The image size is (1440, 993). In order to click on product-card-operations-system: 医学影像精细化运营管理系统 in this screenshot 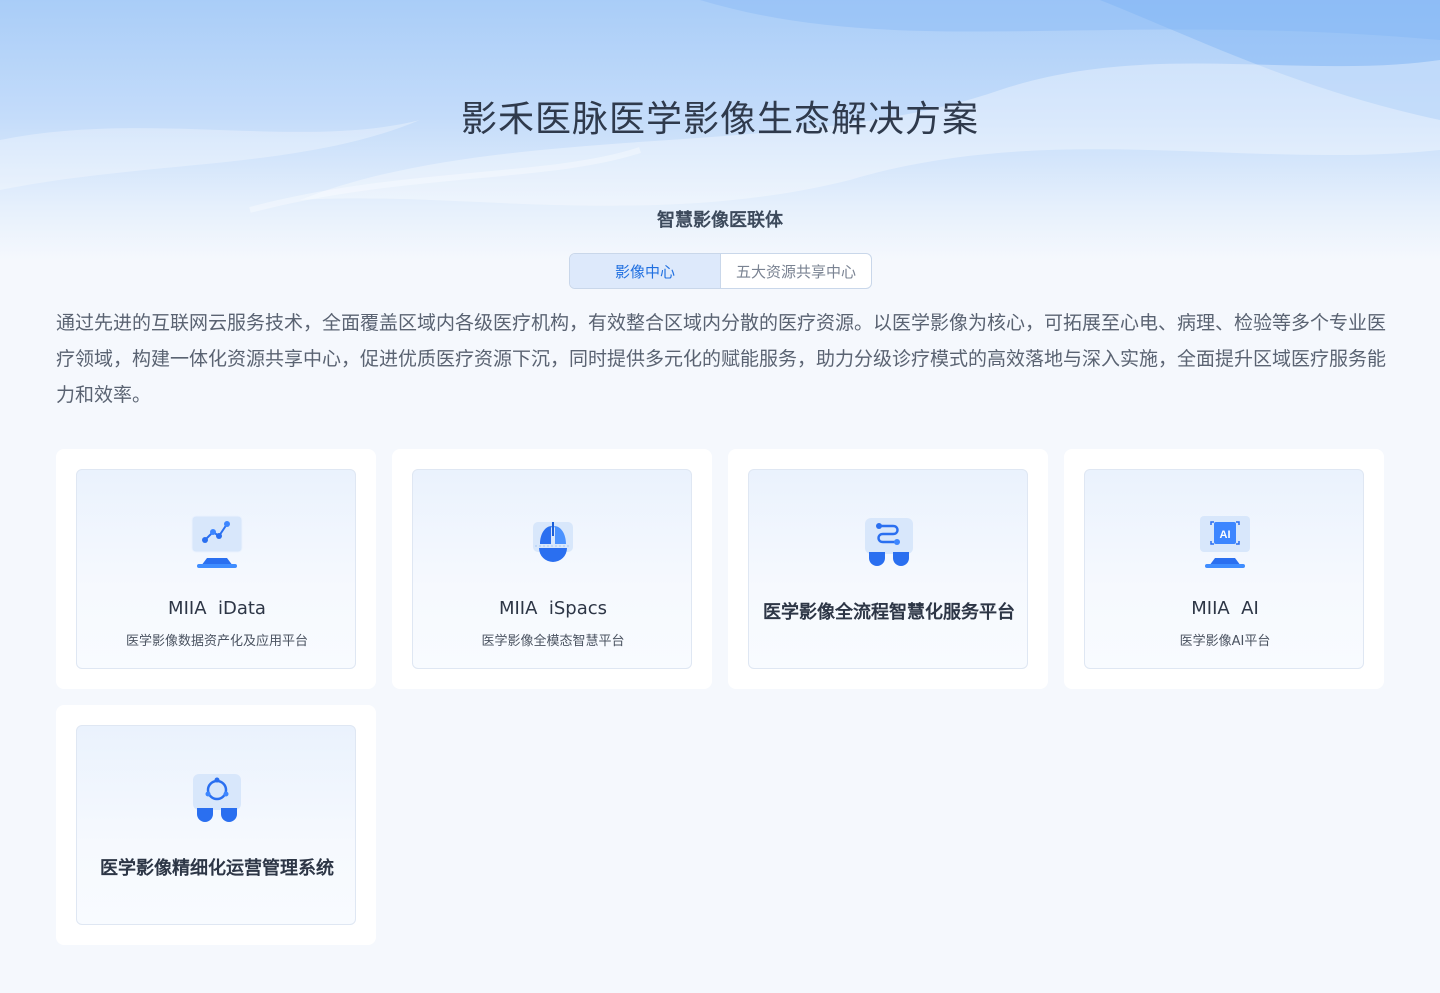, I will do `click(216, 825)`.